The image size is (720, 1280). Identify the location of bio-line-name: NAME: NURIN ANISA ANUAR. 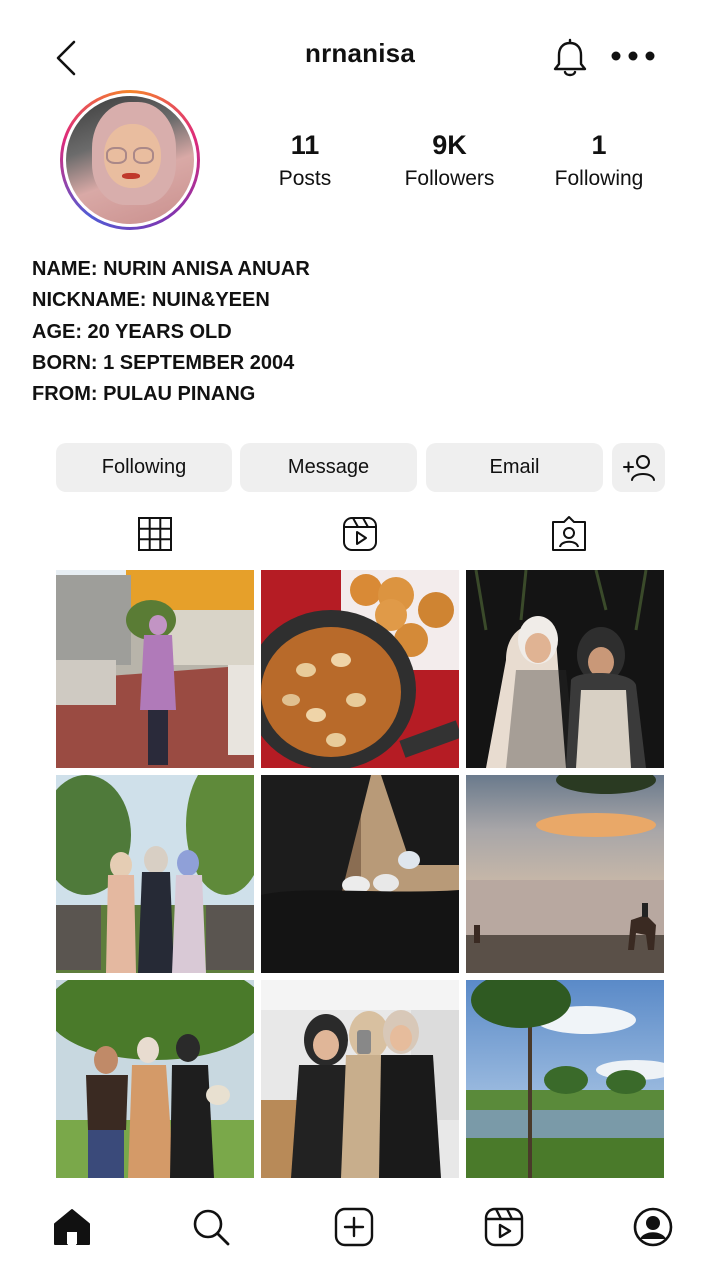
(171, 269).